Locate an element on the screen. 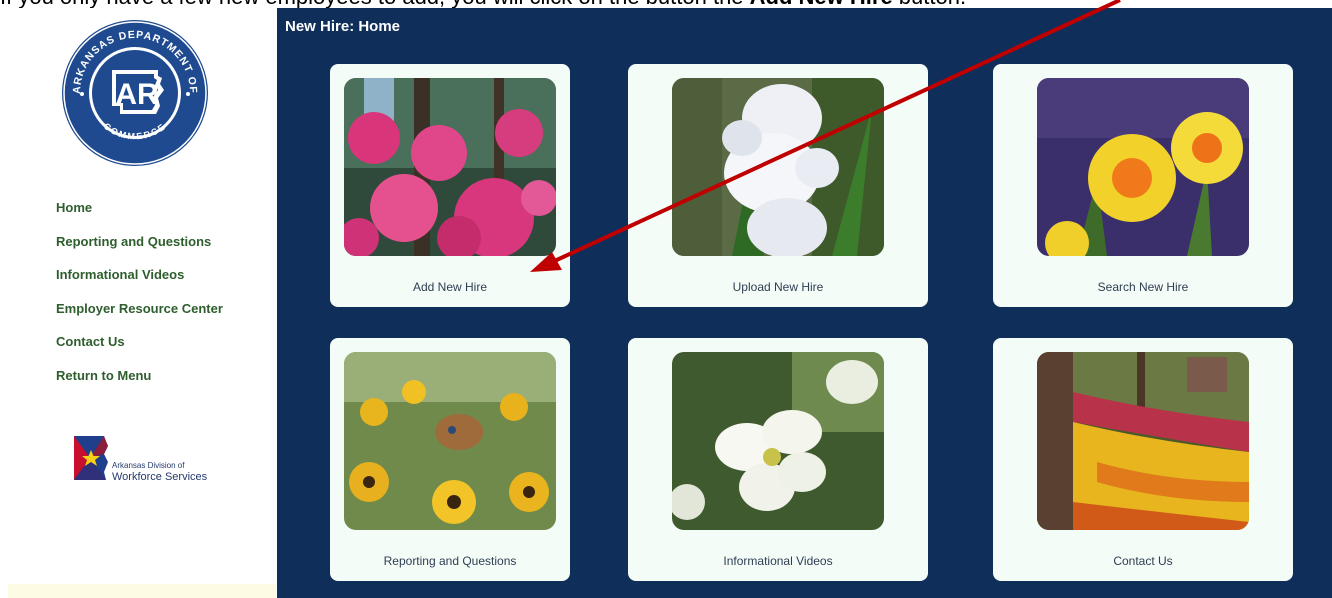 The image size is (1332, 598). nav-item-contact-us: Contact Us is located at coordinates (139, 349).